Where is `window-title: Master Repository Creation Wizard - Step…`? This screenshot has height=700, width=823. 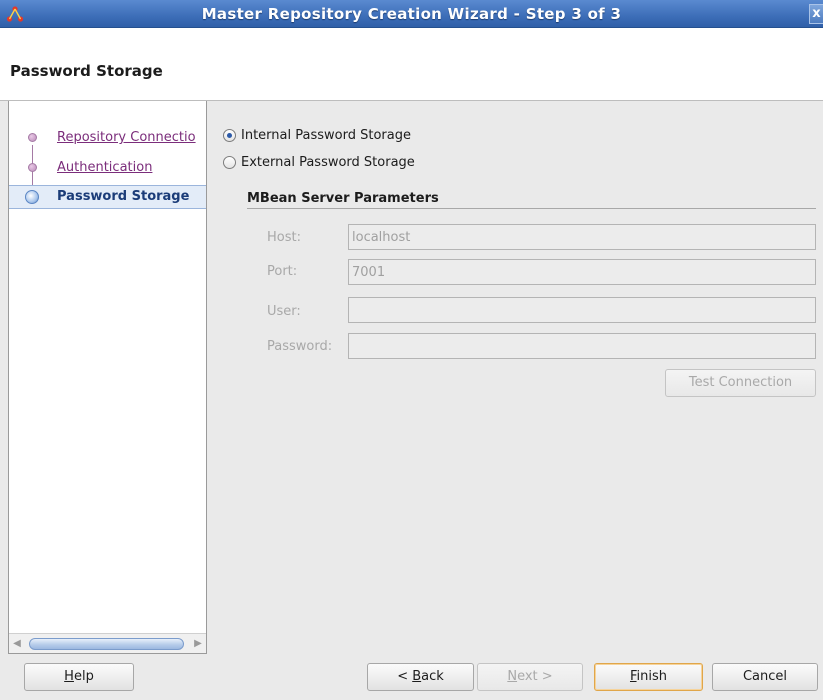 window-title: Master Repository Creation Wizard - Step… is located at coordinates (411, 14).